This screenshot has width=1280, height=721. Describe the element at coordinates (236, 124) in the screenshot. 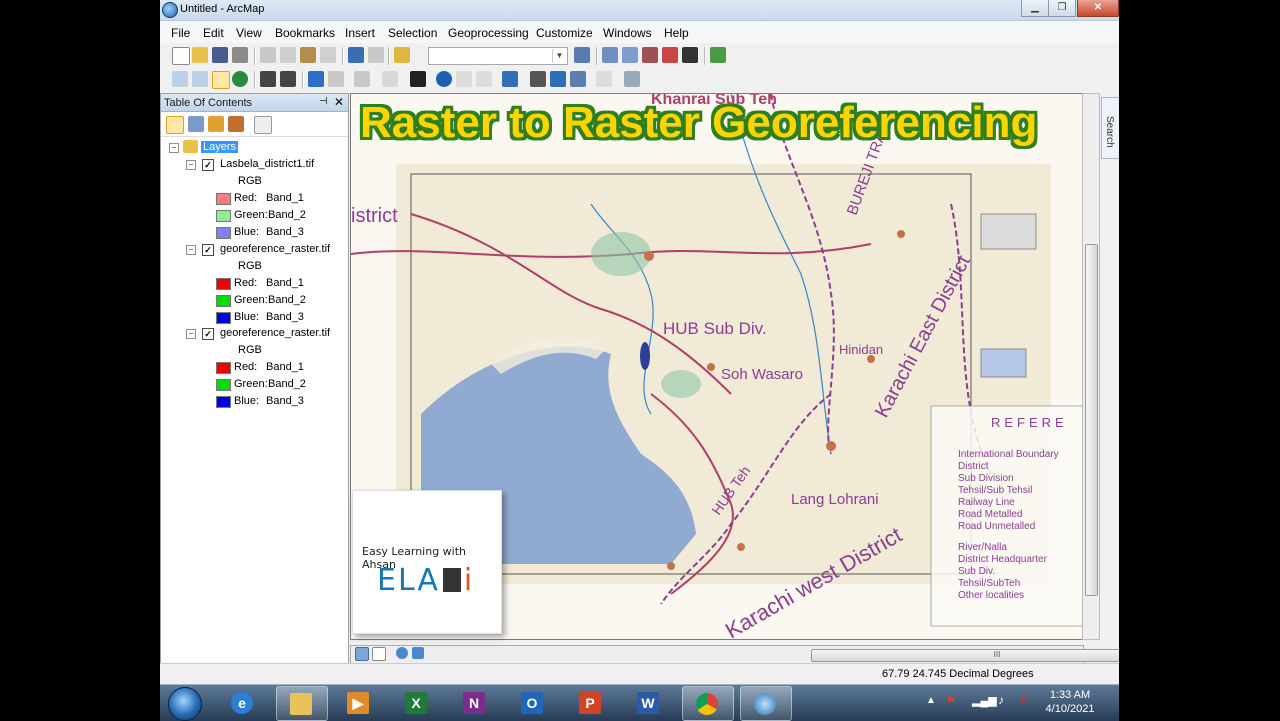

I see `list-by-selection-icon` at that location.